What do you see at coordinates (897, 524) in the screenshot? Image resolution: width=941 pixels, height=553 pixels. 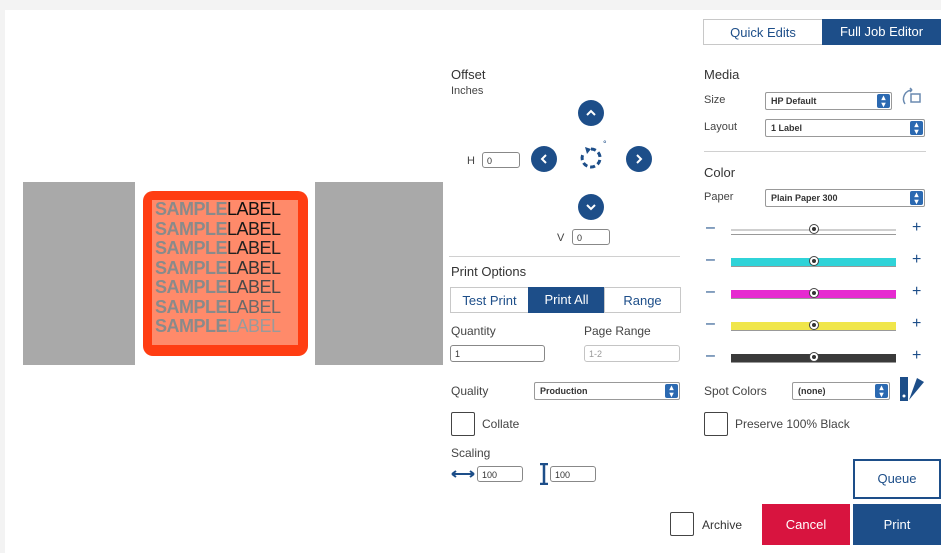 I see `print-button: Print` at bounding box center [897, 524].